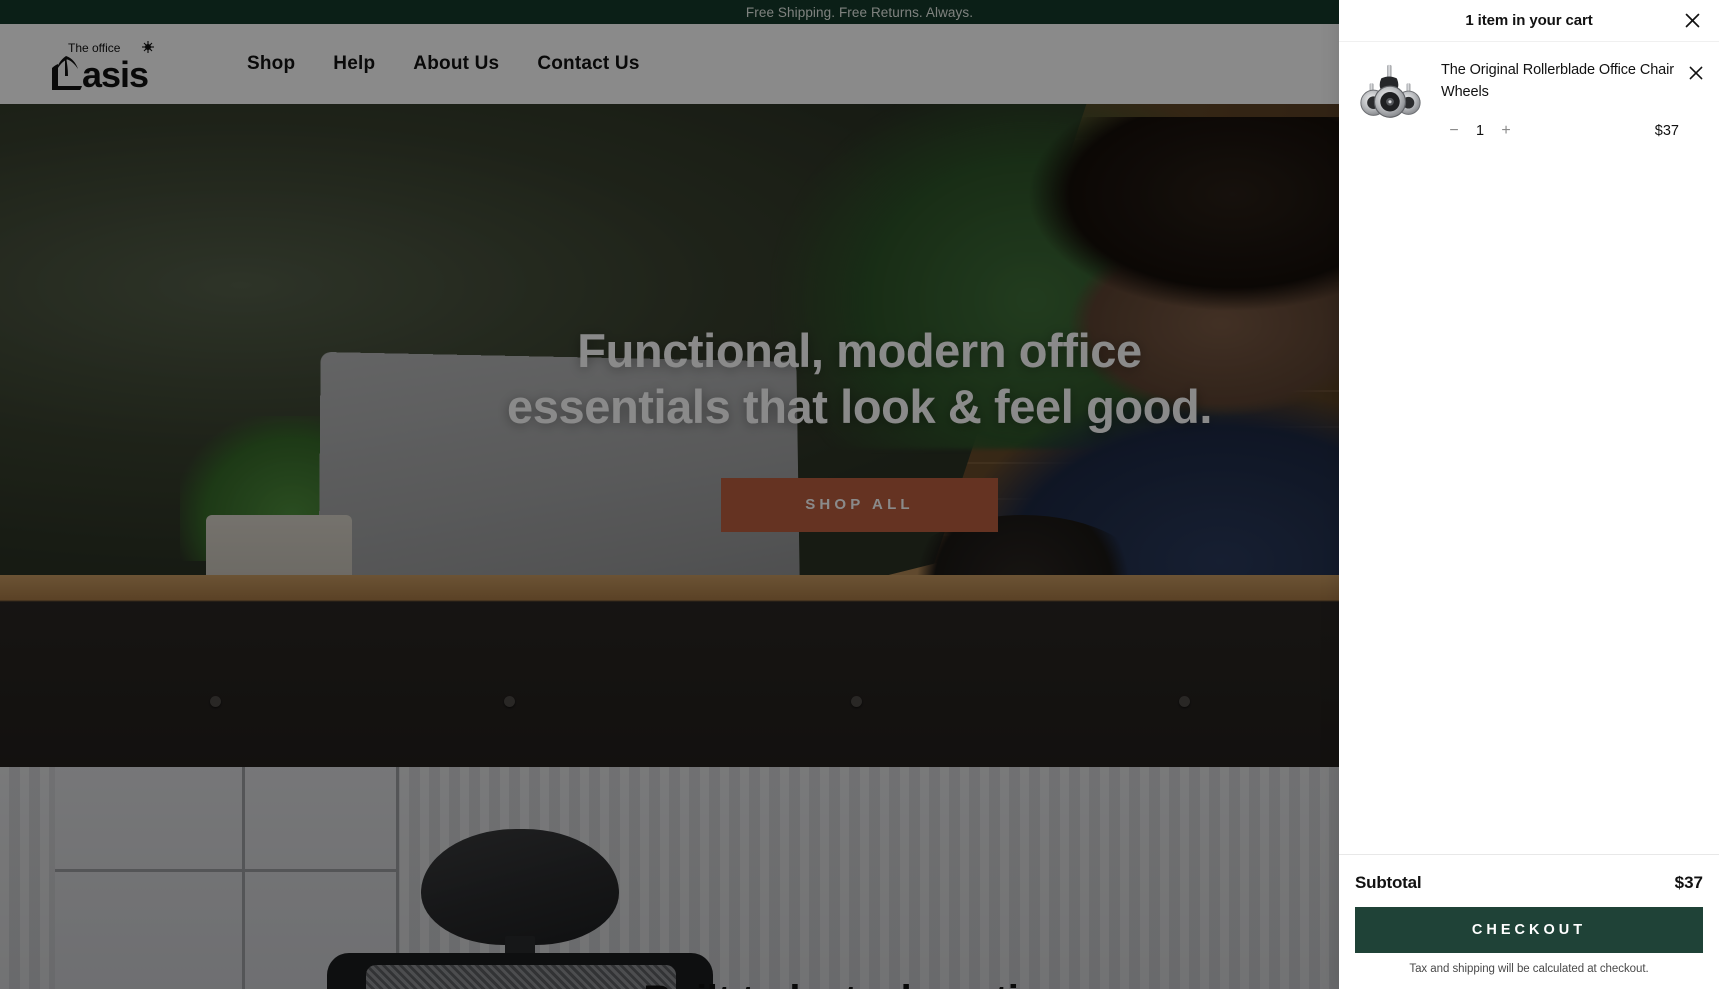 The image size is (1719, 989). Describe the element at coordinates (1529, 883) in the screenshot. I see `subtotal-row: Subtotal $37` at that location.